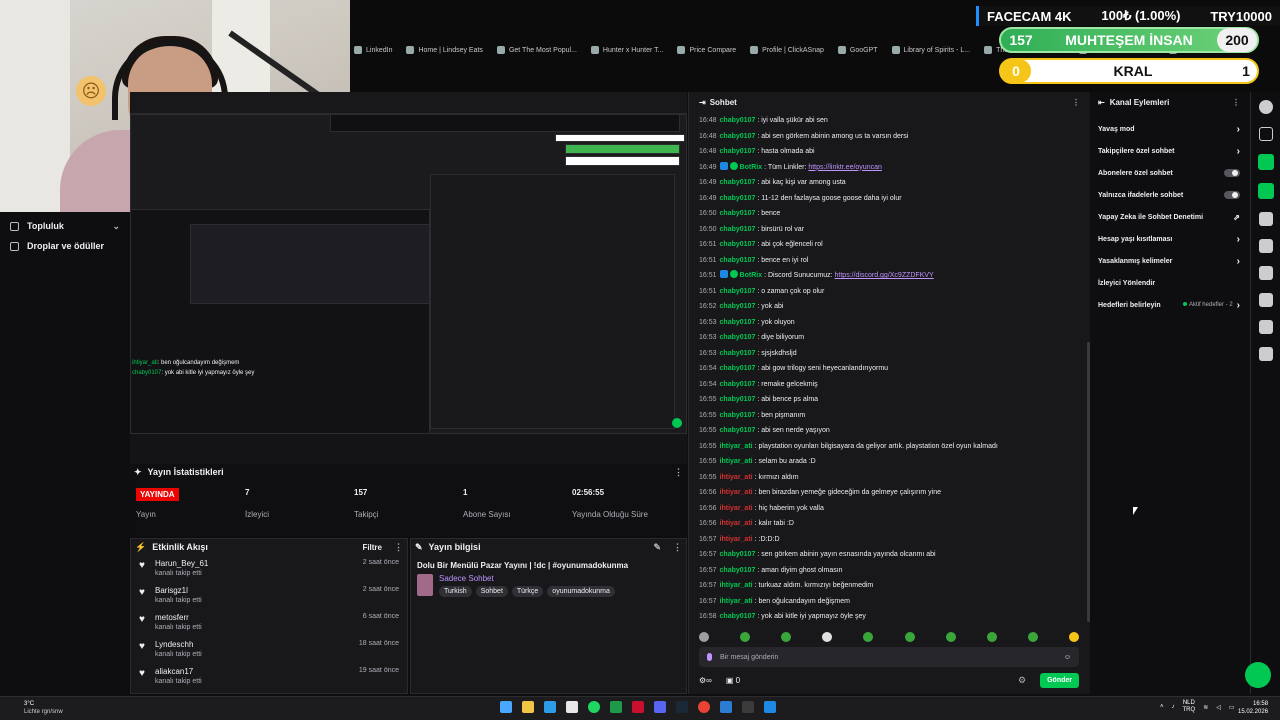  What do you see at coordinates (704, 707) in the screenshot?
I see `chrome-icon` at bounding box center [704, 707].